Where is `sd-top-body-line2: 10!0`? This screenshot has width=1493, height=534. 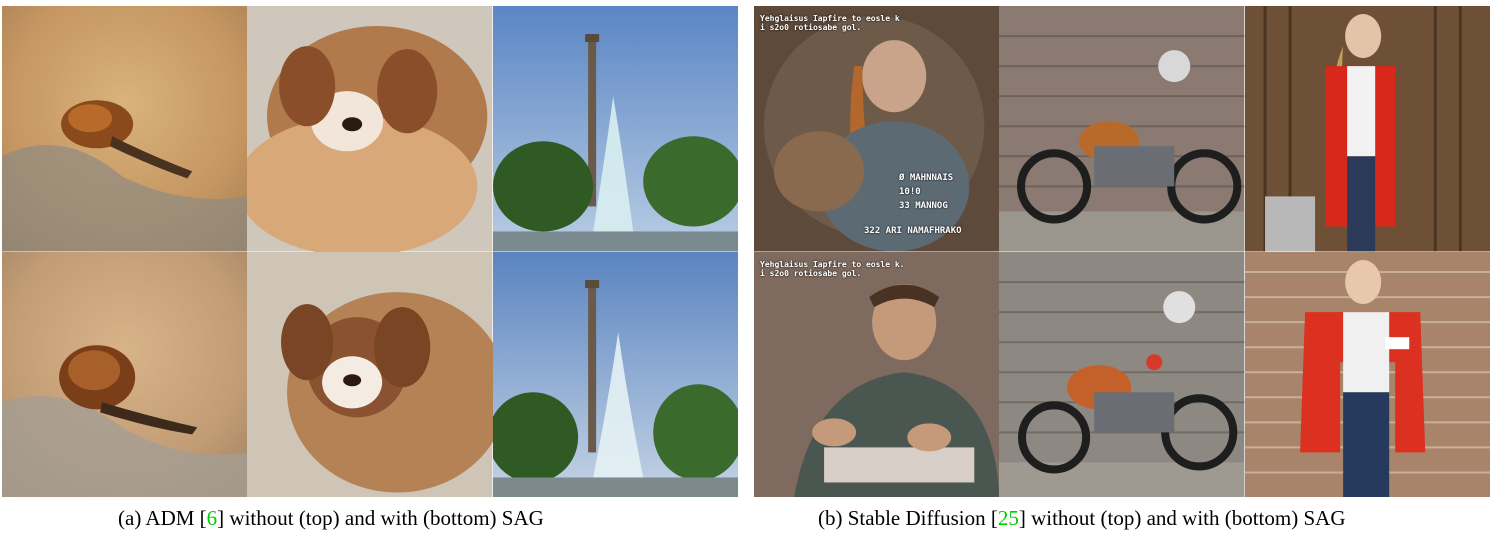
sd-top-body-line2: 10!0 is located at coordinates (910, 192).